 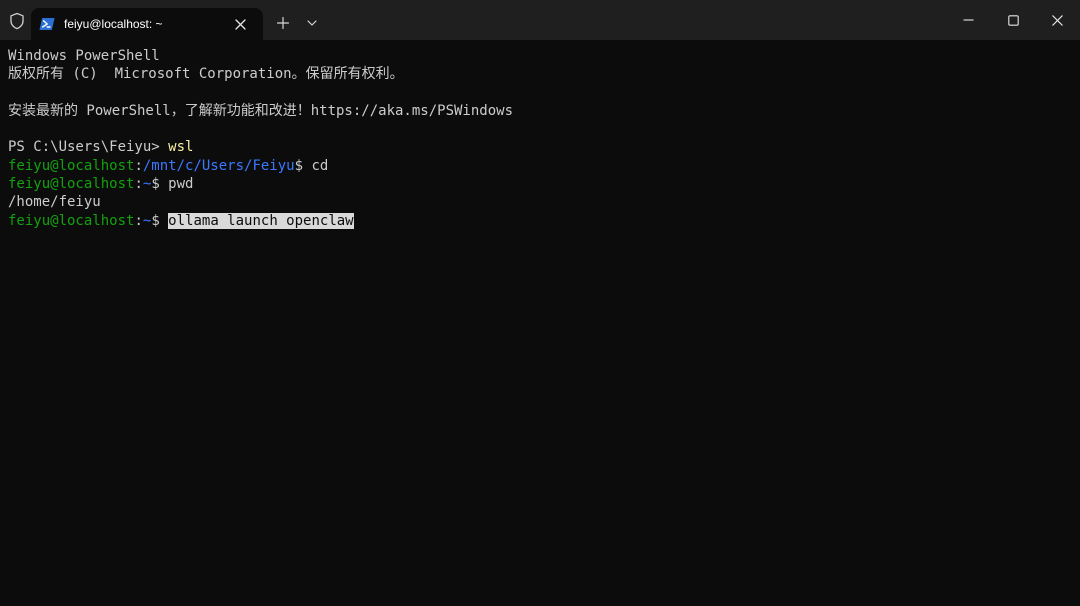 I want to click on prompt-path: /mnt/c/Users/Feiyu, so click(x=218, y=165).